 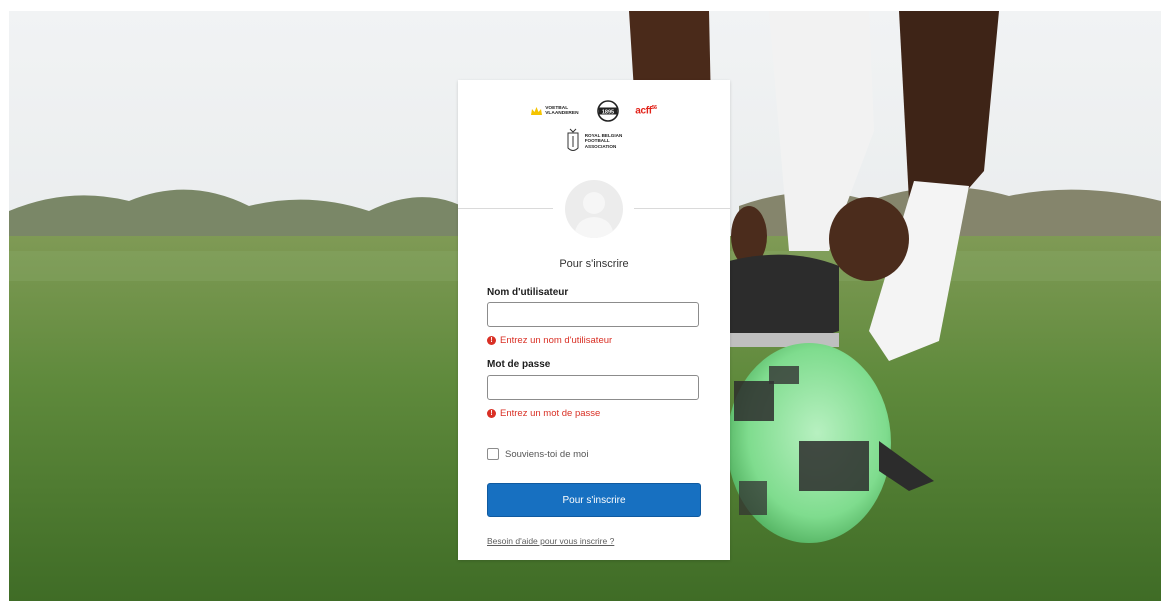 I want to click on password-input, so click(x=593, y=387).